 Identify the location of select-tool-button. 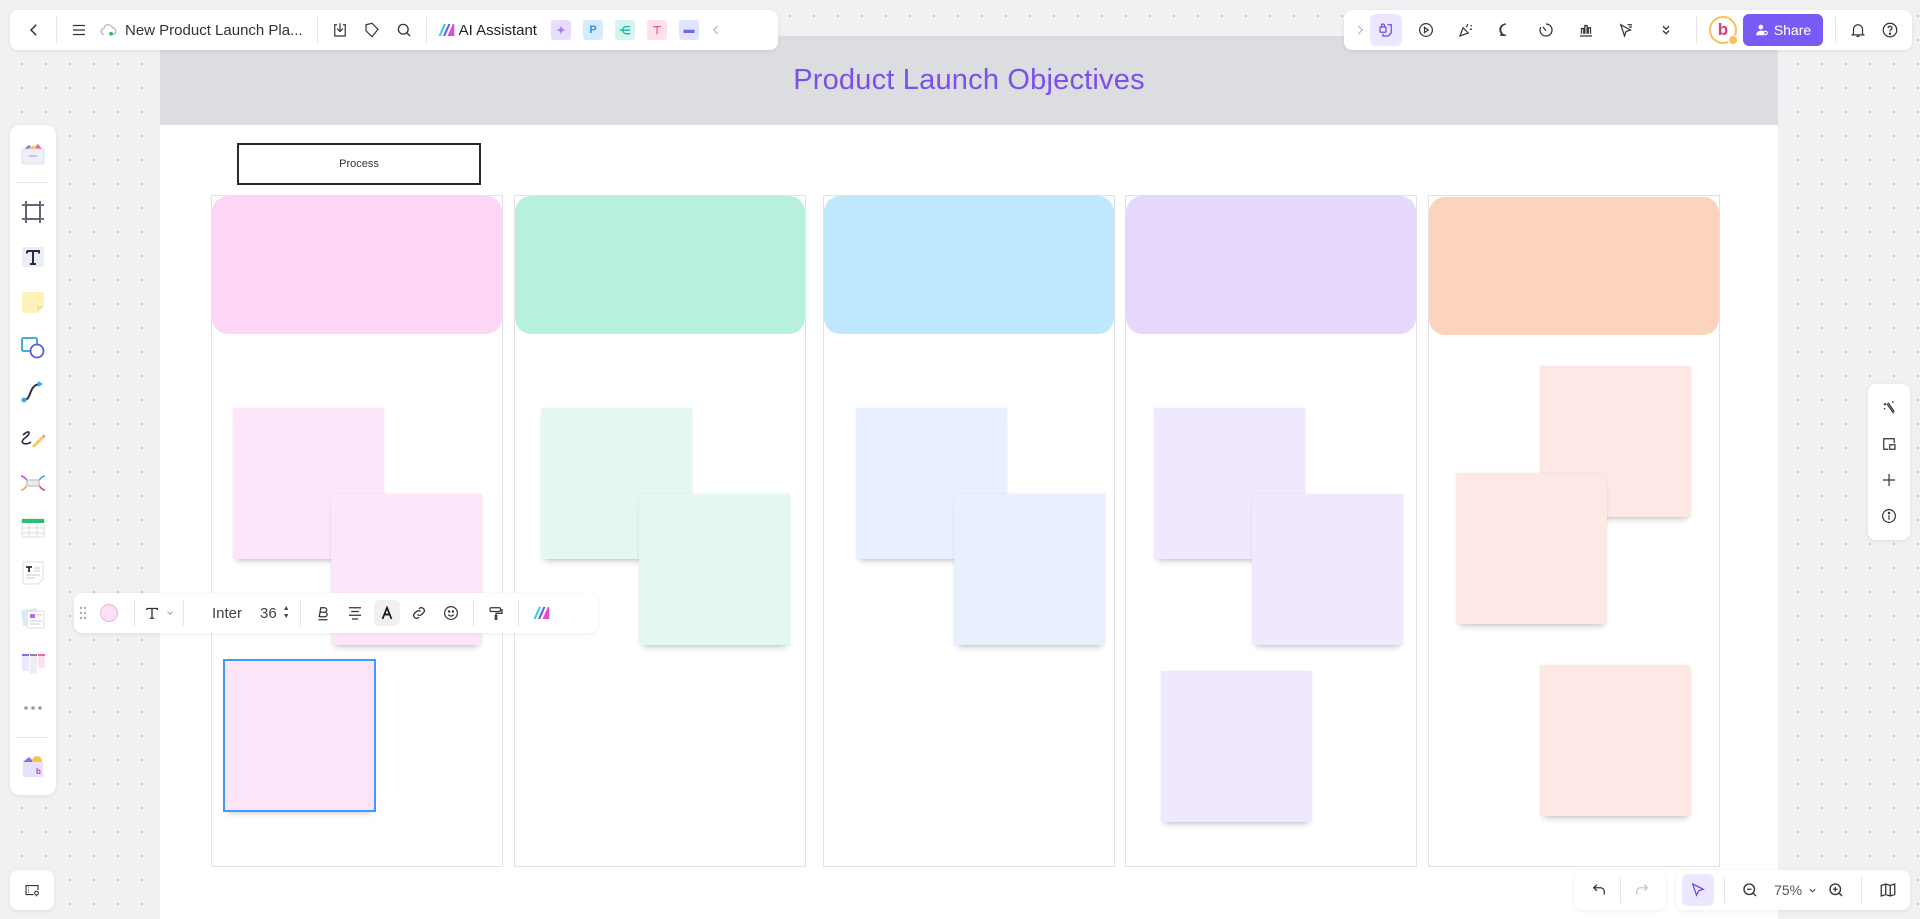
(1698, 890).